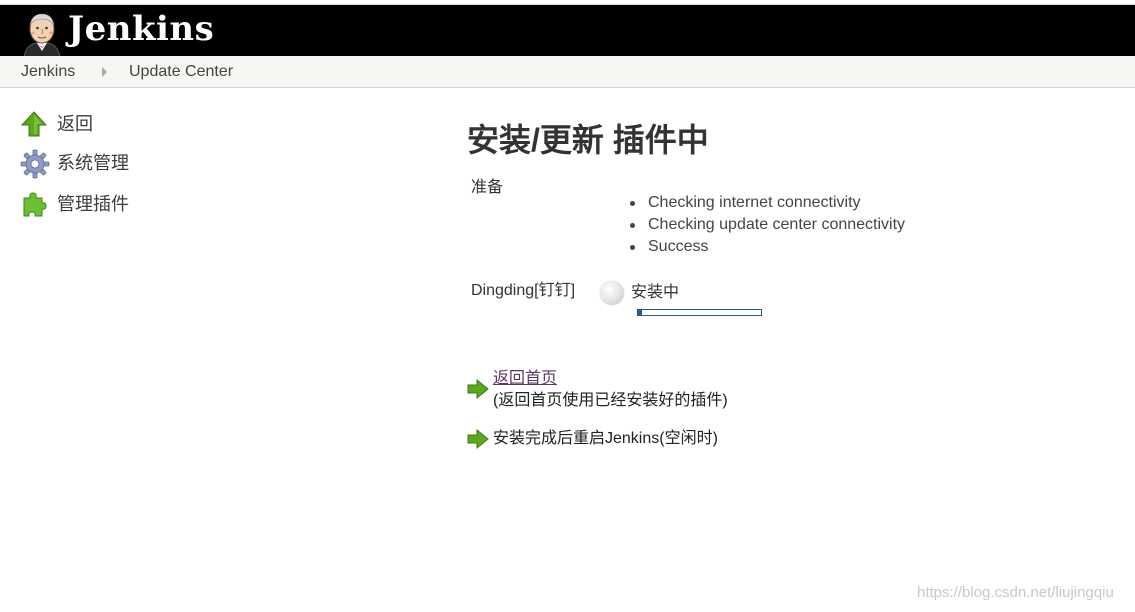  Describe the element at coordinates (655, 292) in the screenshot. I see `plugin-status: 安装中` at that location.